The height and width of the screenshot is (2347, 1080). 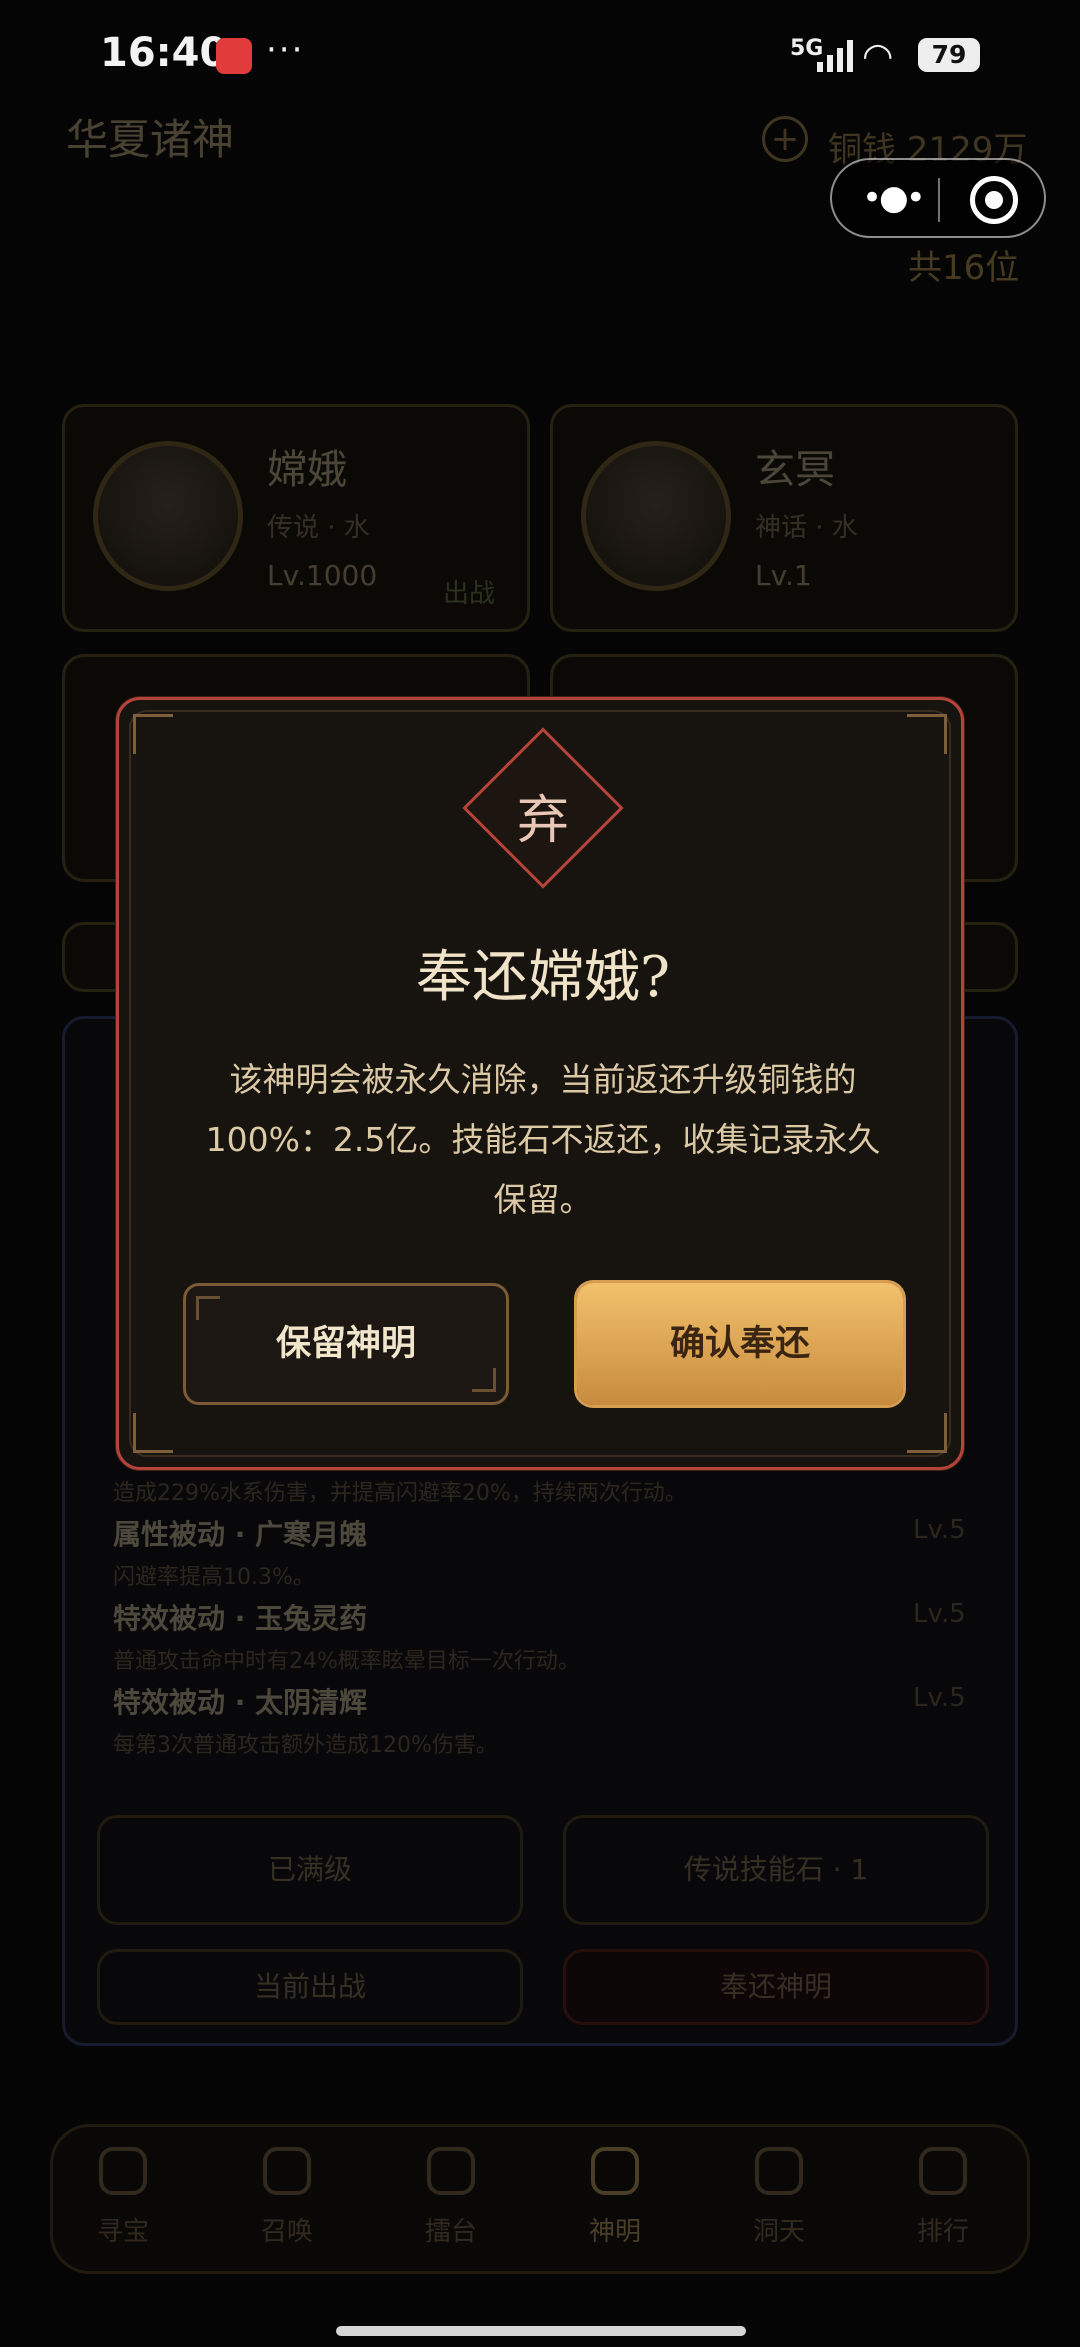 I want to click on dialog-title: 奉还嫦娥?, so click(x=543, y=977).